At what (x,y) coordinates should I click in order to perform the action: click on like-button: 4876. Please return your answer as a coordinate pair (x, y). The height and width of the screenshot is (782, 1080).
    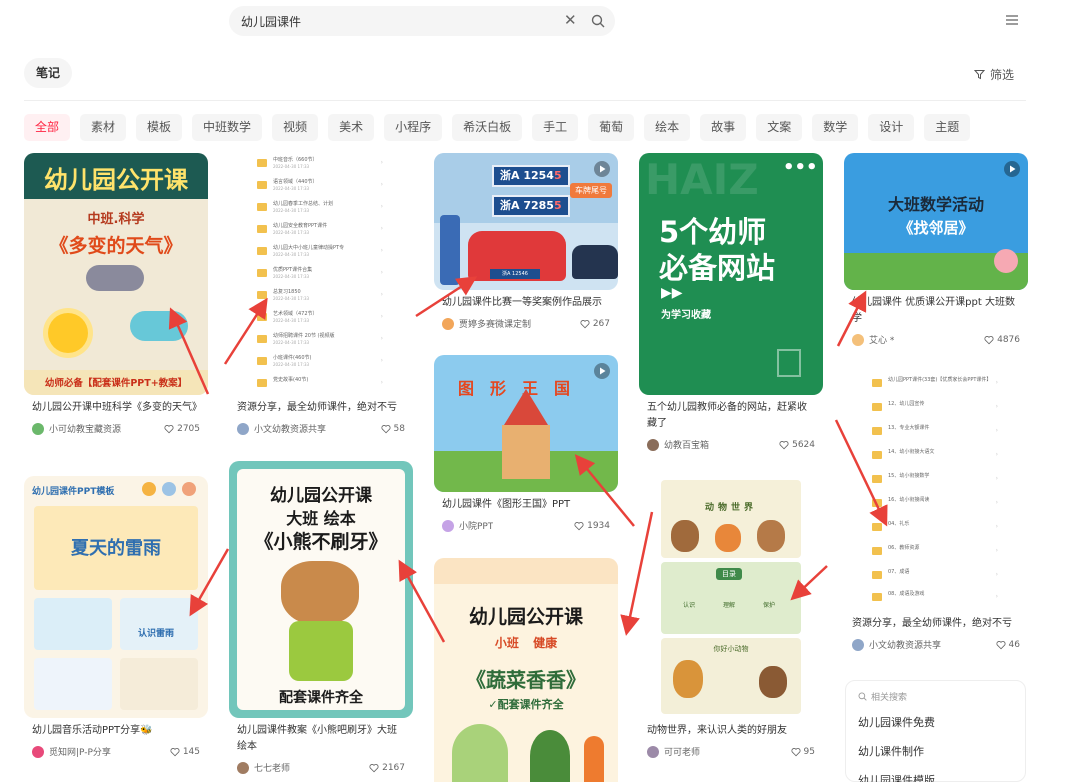
    Looking at the image, I should click on (1002, 340).